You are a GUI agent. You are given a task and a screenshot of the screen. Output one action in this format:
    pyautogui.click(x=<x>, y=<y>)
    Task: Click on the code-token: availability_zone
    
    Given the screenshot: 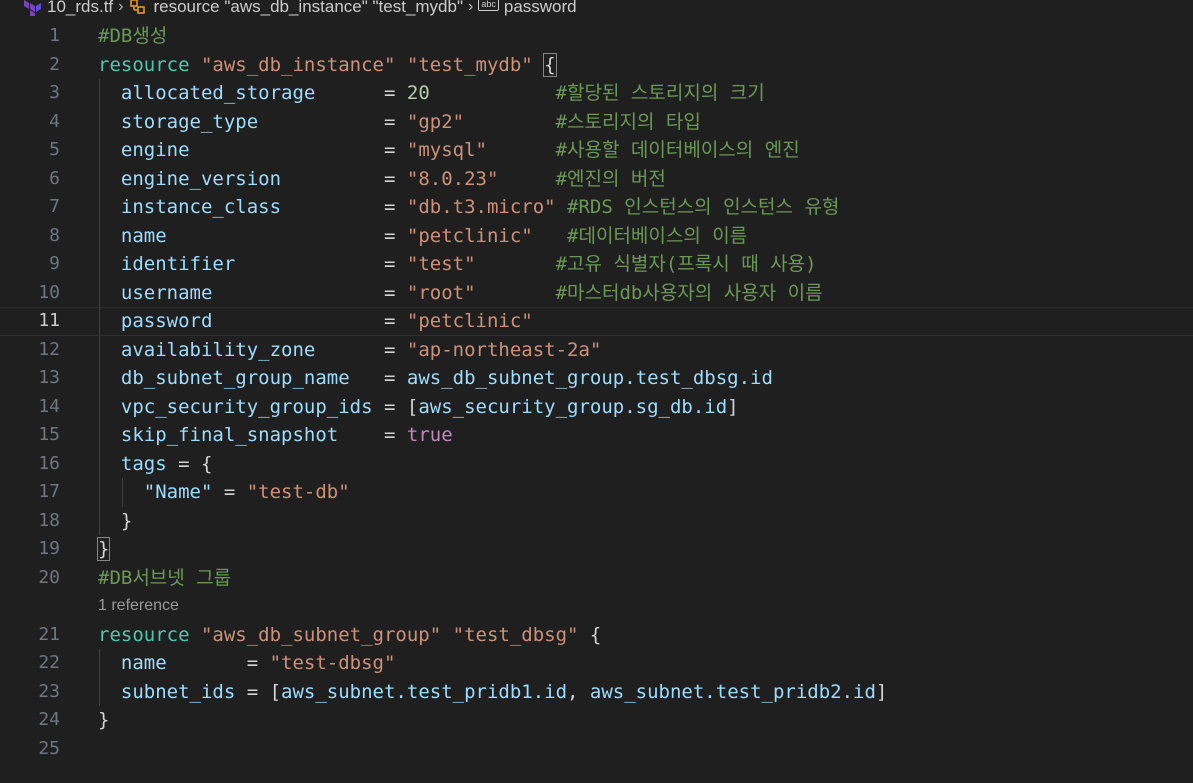 What is the action you would take?
    pyautogui.click(x=241, y=349)
    